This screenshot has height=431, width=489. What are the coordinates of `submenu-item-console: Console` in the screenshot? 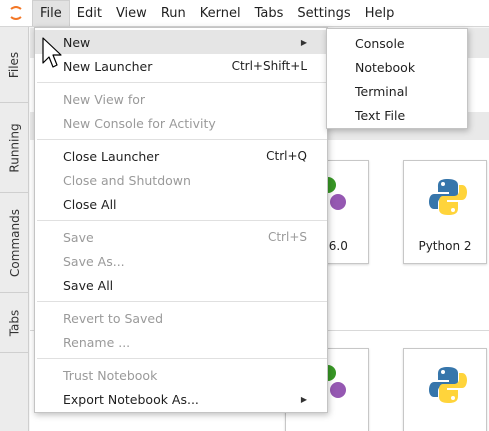 It's located at (397, 43).